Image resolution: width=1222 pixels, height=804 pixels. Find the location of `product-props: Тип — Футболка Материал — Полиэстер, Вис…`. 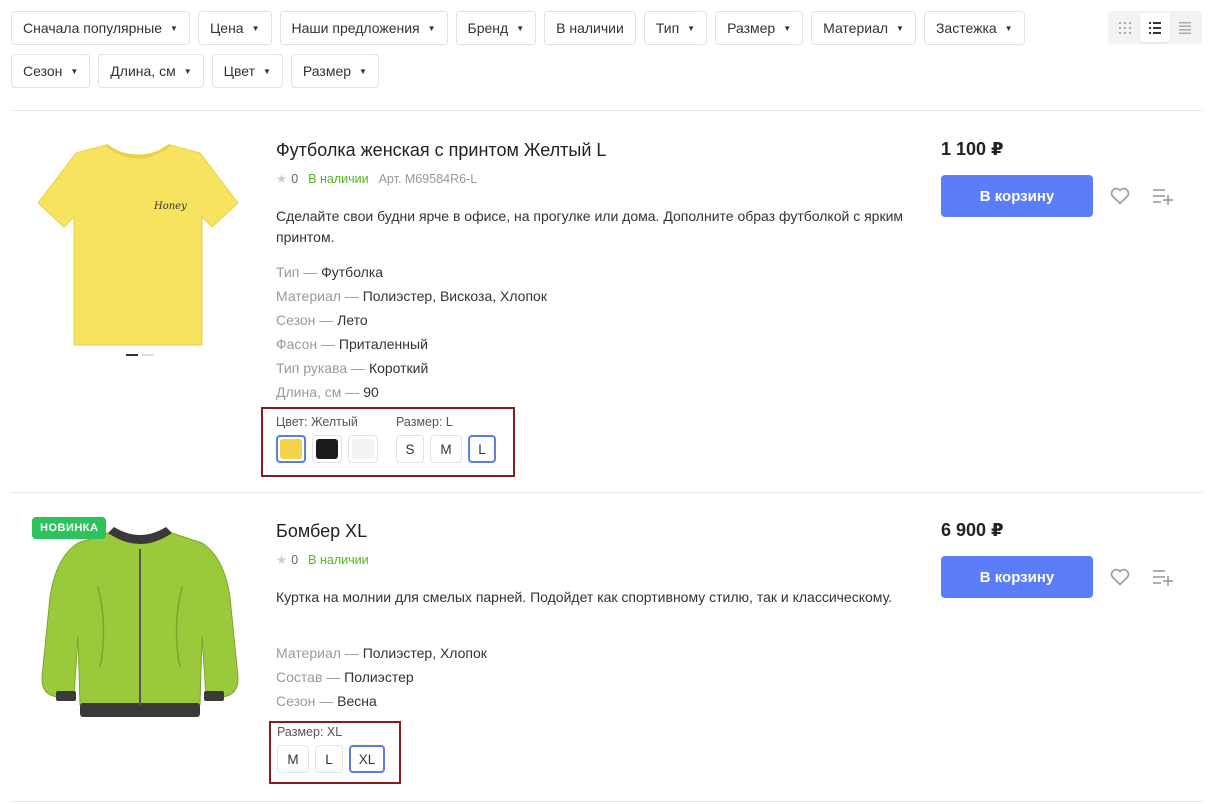

product-props: Тип — Футболка Материал — Полиэстер, Вис… is located at coordinates (411, 332).